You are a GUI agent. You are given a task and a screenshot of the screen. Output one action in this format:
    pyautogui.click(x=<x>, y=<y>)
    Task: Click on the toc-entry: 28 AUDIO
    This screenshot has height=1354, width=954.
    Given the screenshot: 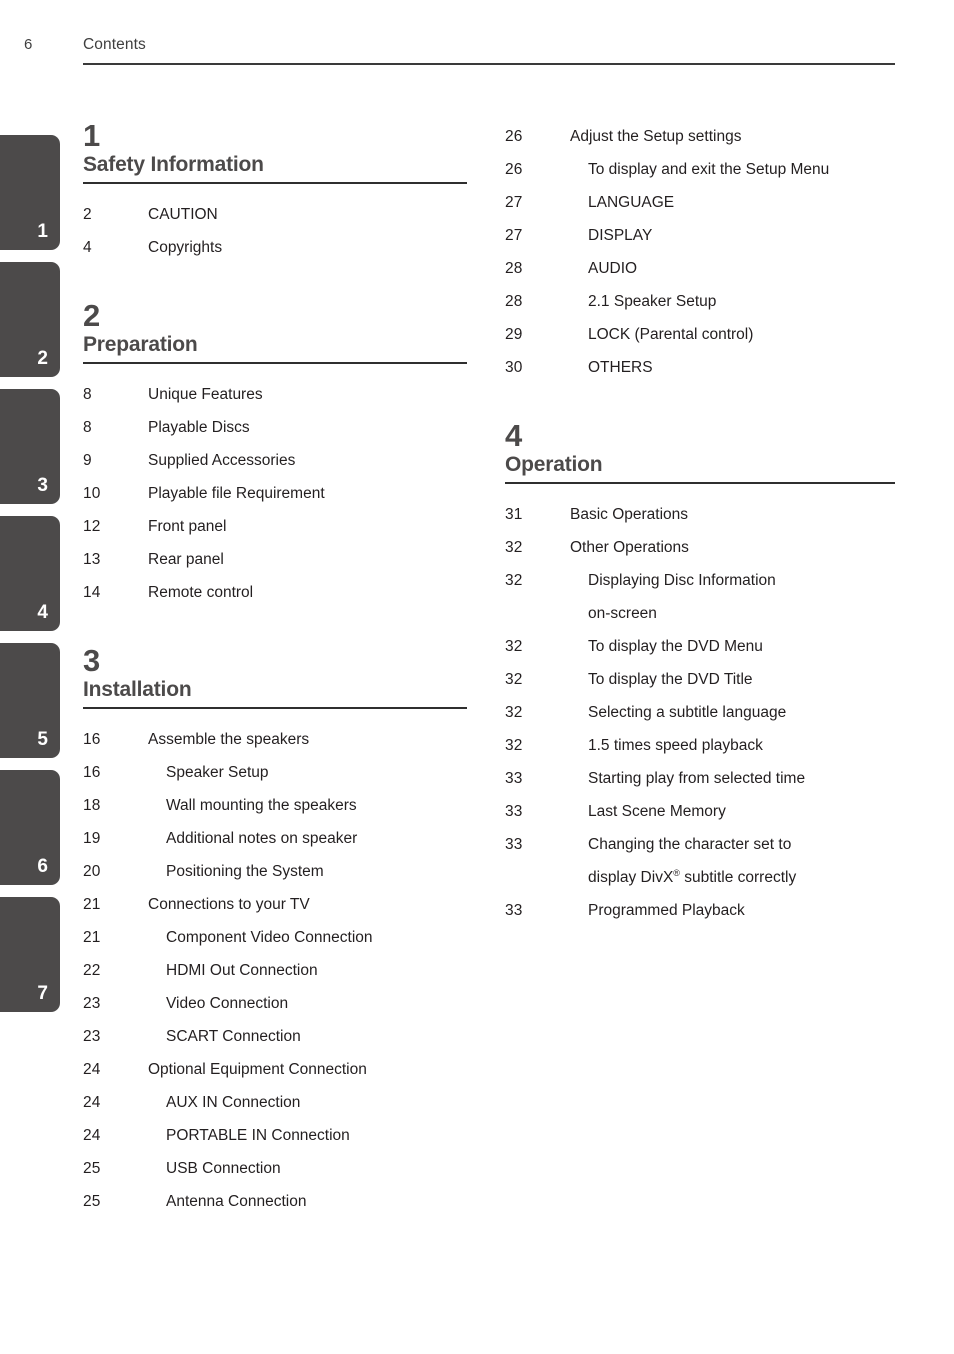 What is the action you would take?
    pyautogui.click(x=701, y=268)
    